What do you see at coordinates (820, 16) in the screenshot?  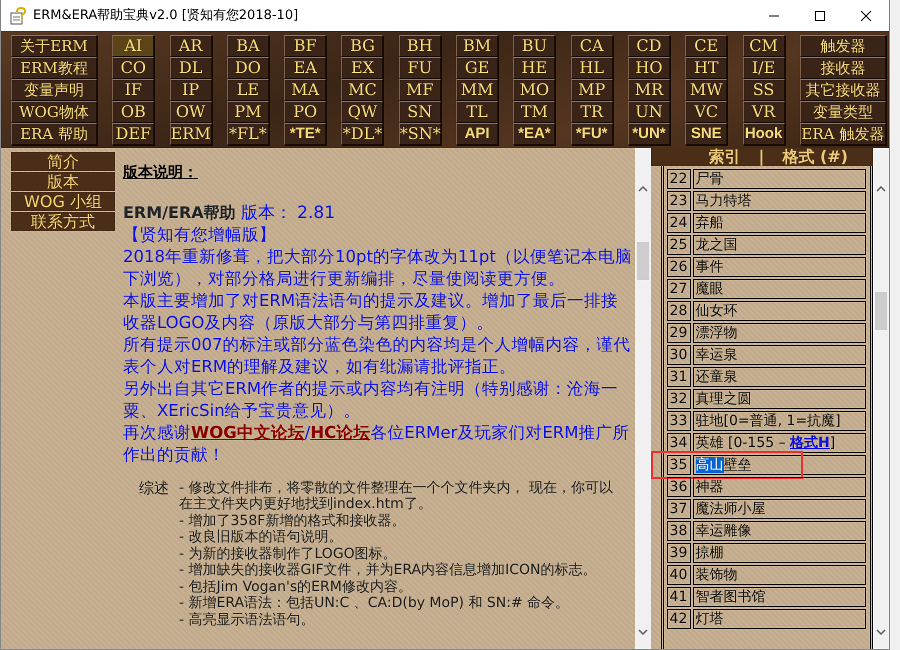 I see `maximize-icon` at bounding box center [820, 16].